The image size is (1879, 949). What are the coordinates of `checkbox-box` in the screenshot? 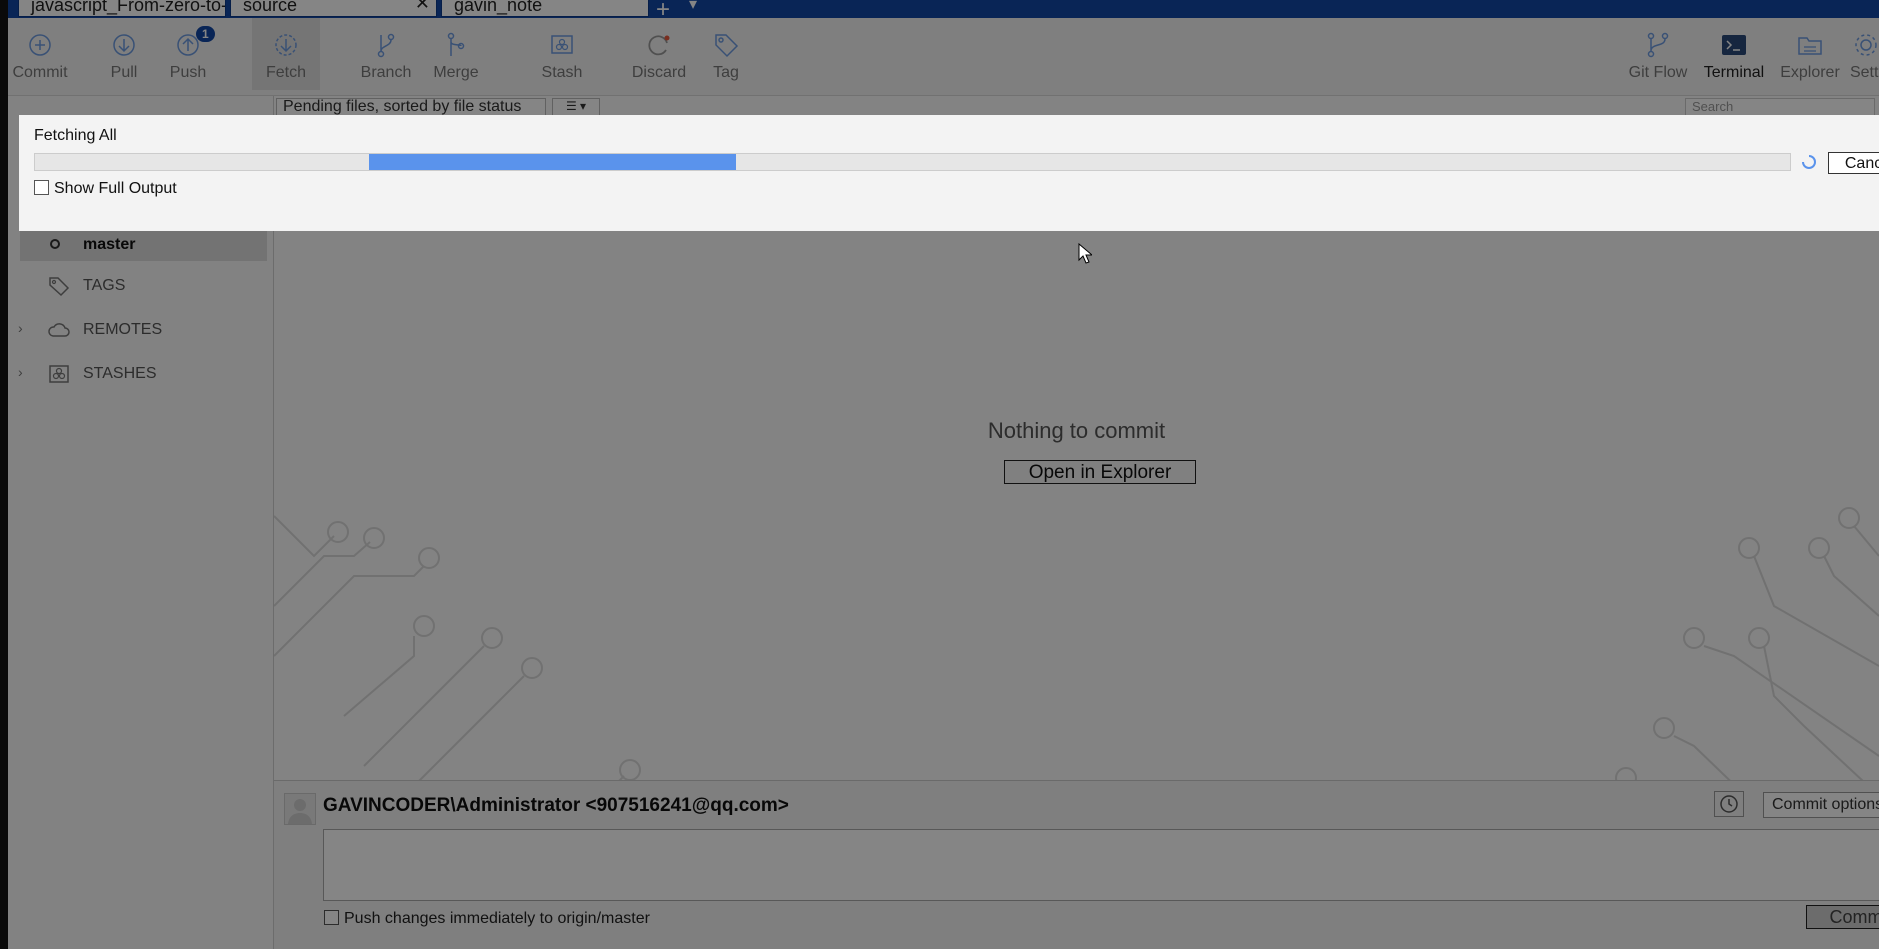 It's located at (41, 187).